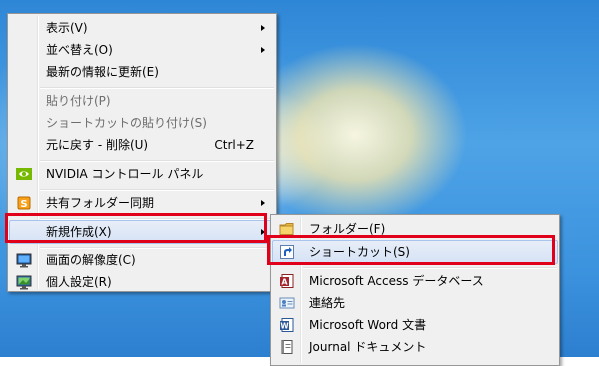 The image size is (599, 366). I want to click on menu-item-label: ショートカットの貼り付け(S), so click(126, 123).